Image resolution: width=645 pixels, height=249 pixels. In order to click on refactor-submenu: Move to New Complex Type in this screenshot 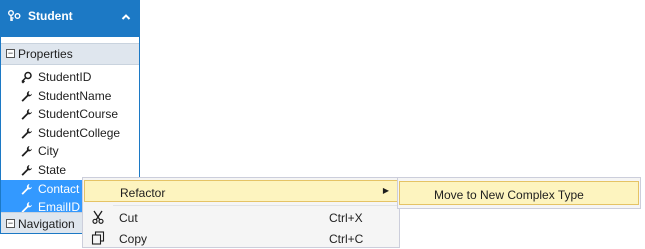, I will do `click(519, 193)`.